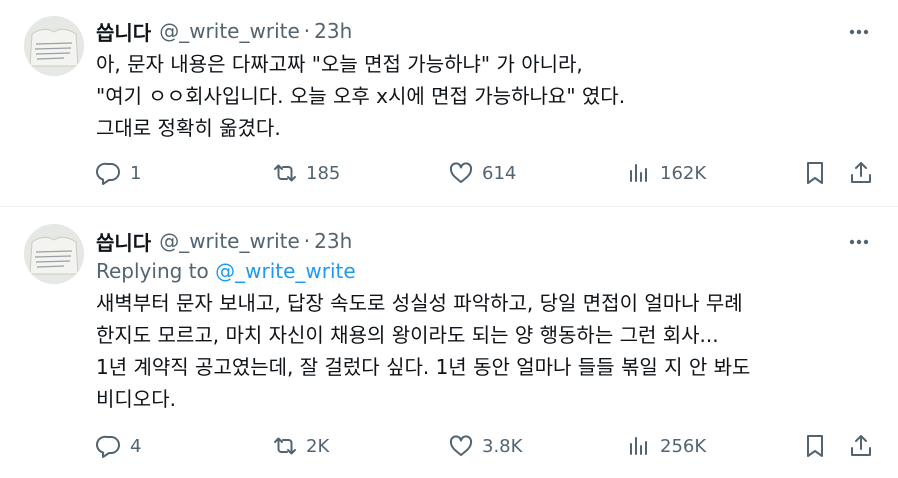 This screenshot has width=898, height=478. What do you see at coordinates (136, 173) in the screenshot?
I see `reply-count: 1` at bounding box center [136, 173].